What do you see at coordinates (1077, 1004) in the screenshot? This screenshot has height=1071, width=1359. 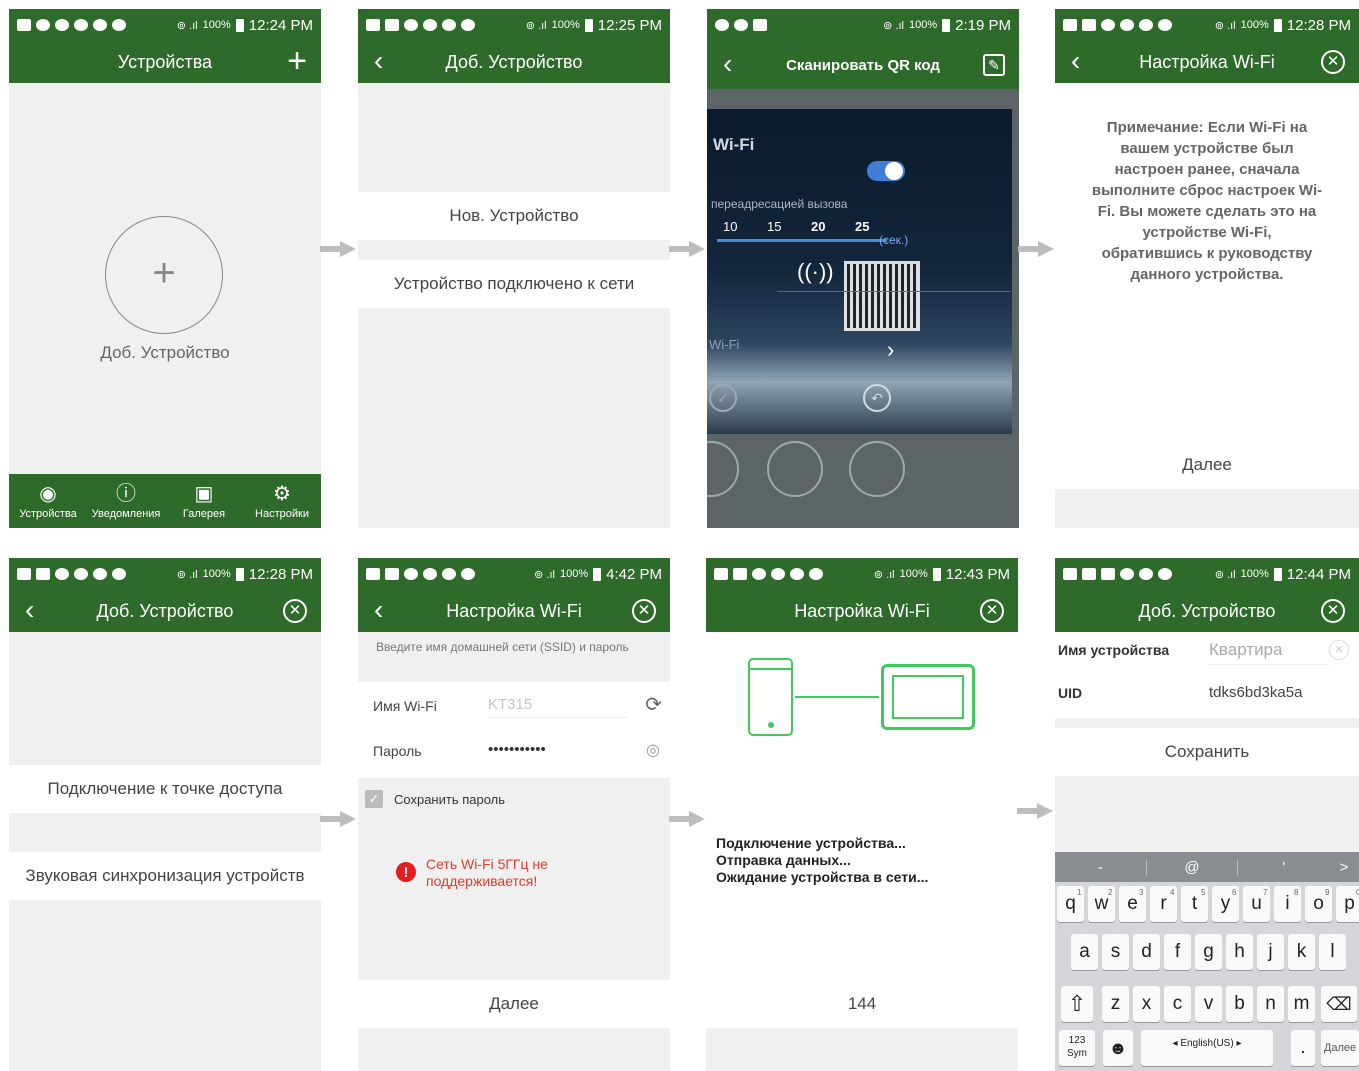 I see `shift-key: ⇧` at bounding box center [1077, 1004].